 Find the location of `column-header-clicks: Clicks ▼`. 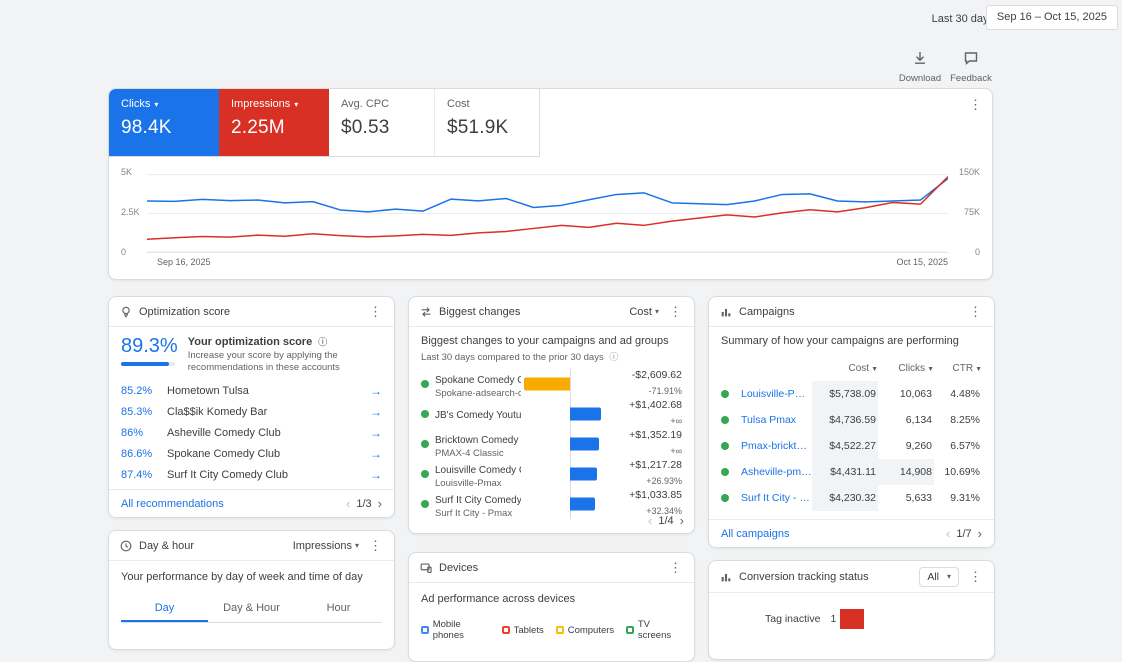

column-header-clicks: Clicks ▼ is located at coordinates (906, 368).